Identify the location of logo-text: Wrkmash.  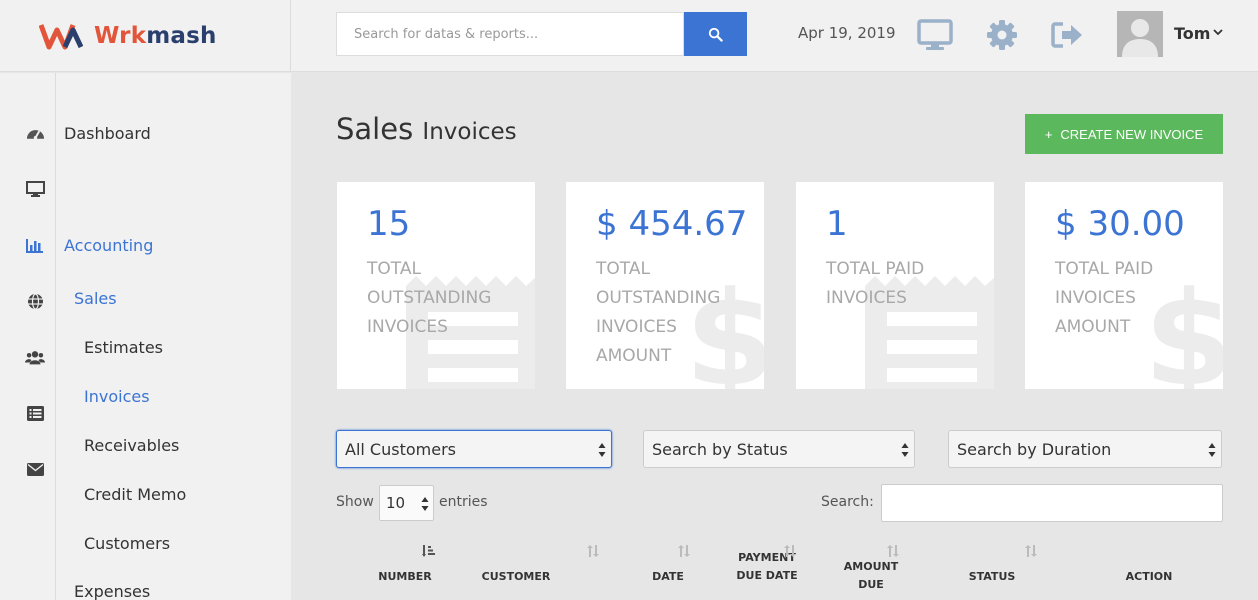
(155, 36).